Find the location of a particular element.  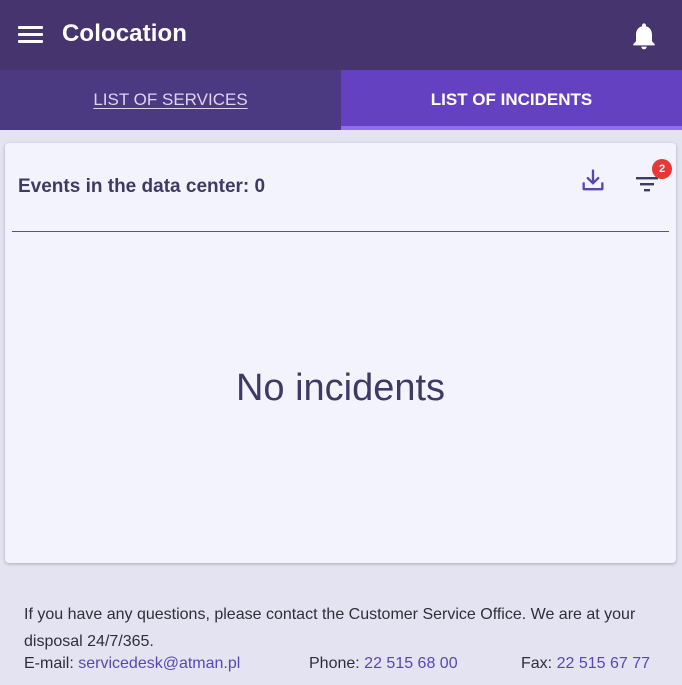

phone-contact: Phone: 22 515 68 00 is located at coordinates (383, 664).